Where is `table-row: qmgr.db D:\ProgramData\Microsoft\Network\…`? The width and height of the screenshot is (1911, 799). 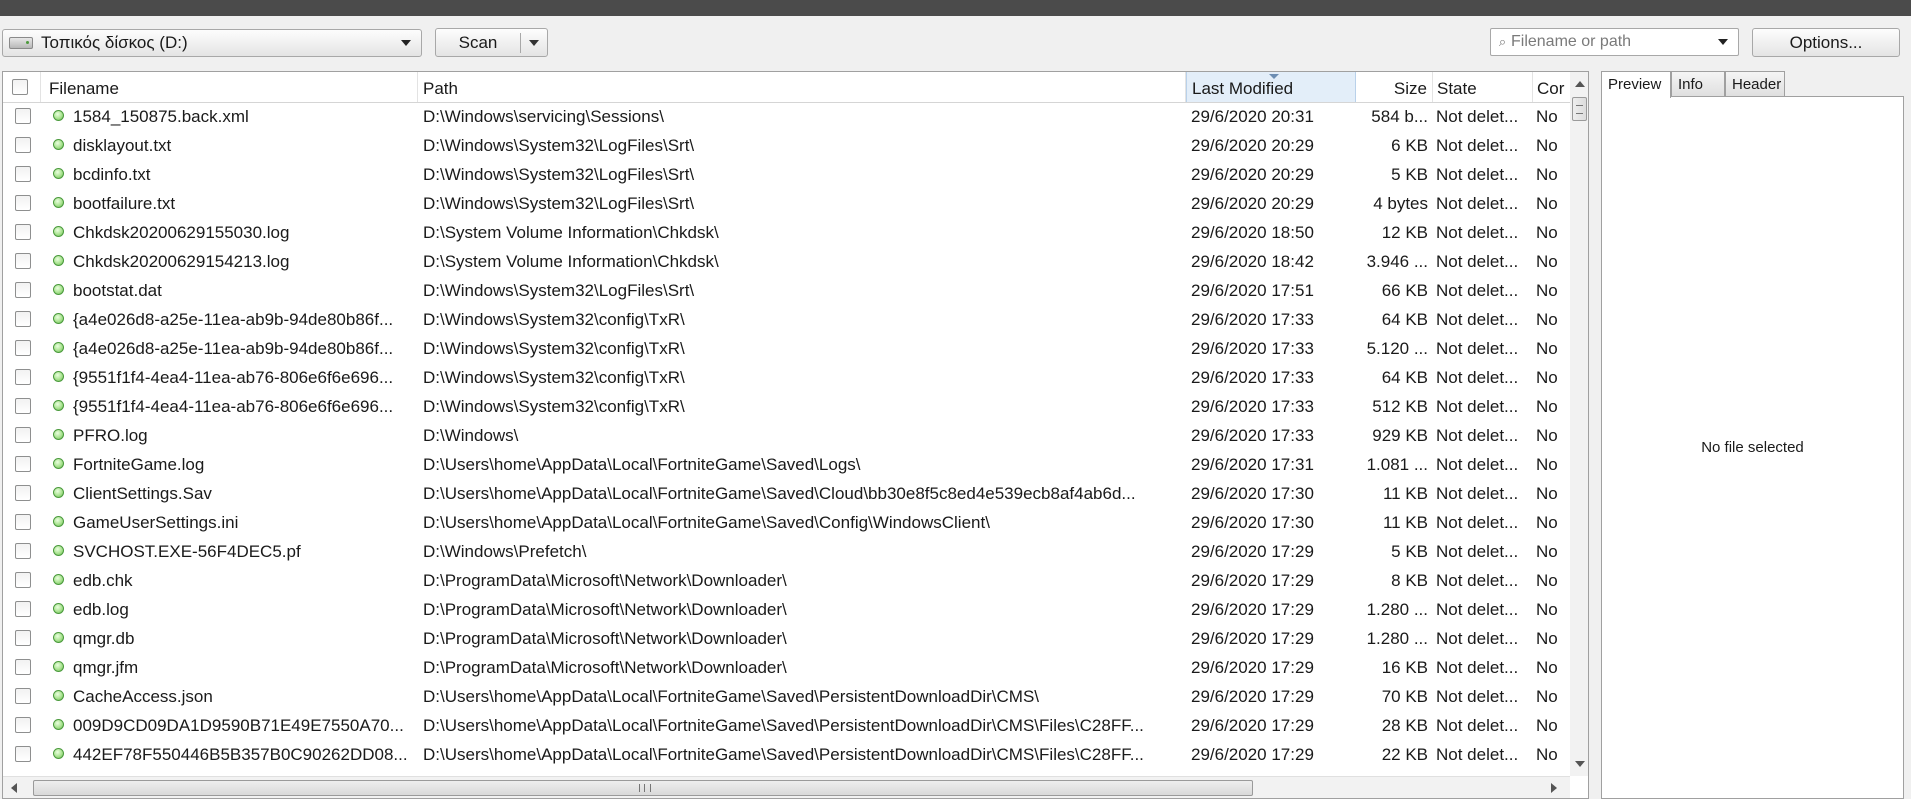 table-row: qmgr.db D:\ProgramData\Microsoft\Network\… is located at coordinates (788, 638).